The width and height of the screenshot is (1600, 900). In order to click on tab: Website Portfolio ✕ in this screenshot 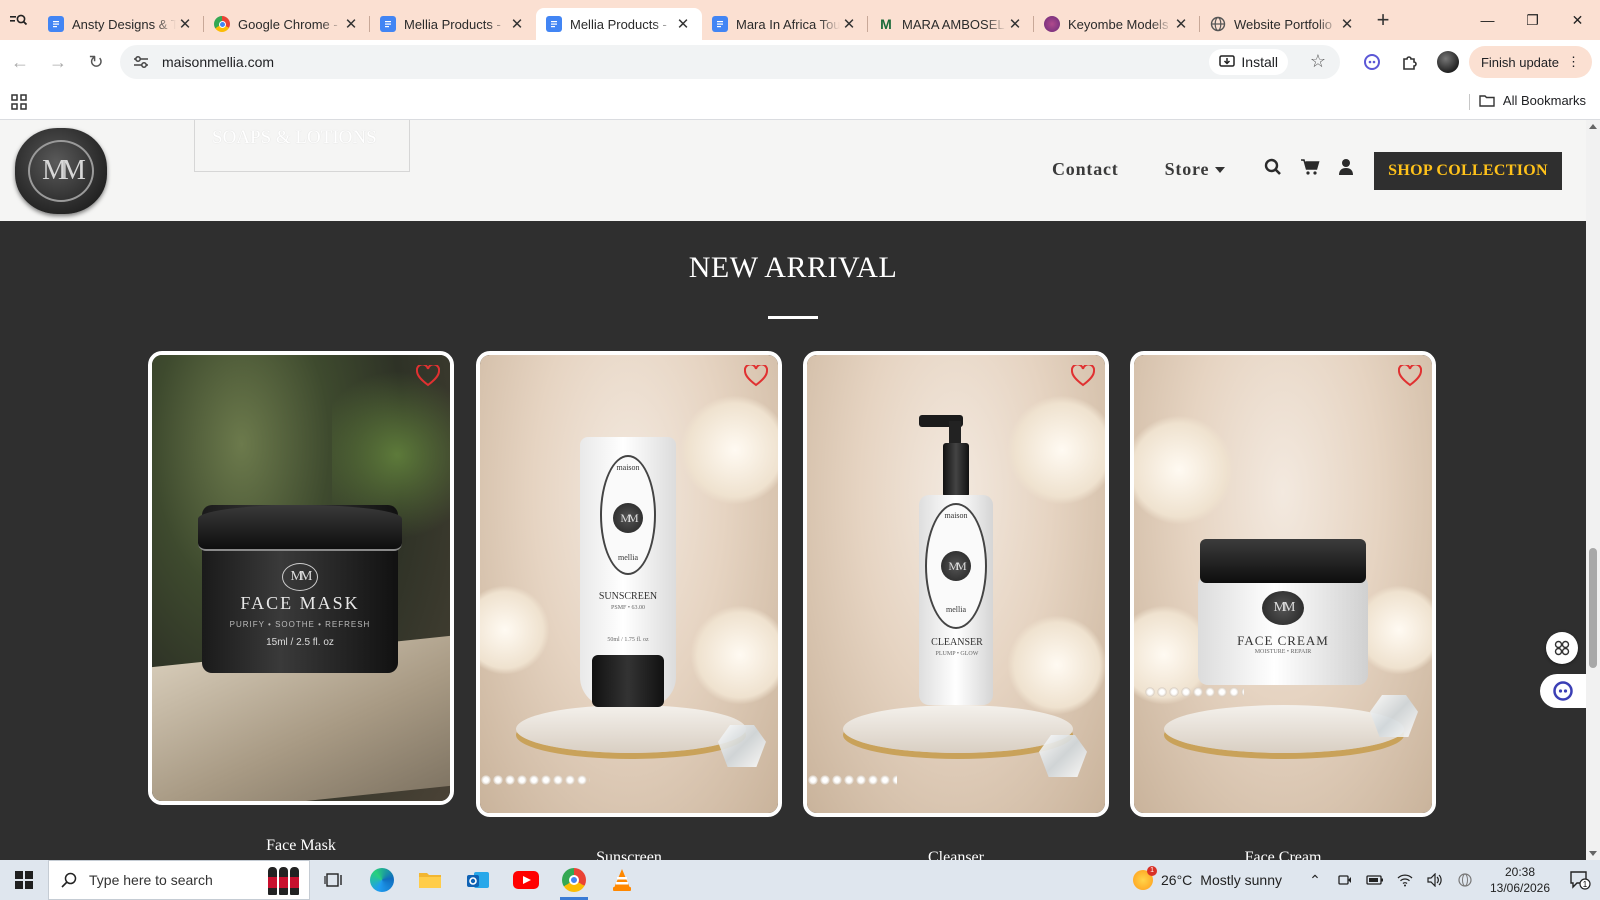, I will do `click(1283, 24)`.